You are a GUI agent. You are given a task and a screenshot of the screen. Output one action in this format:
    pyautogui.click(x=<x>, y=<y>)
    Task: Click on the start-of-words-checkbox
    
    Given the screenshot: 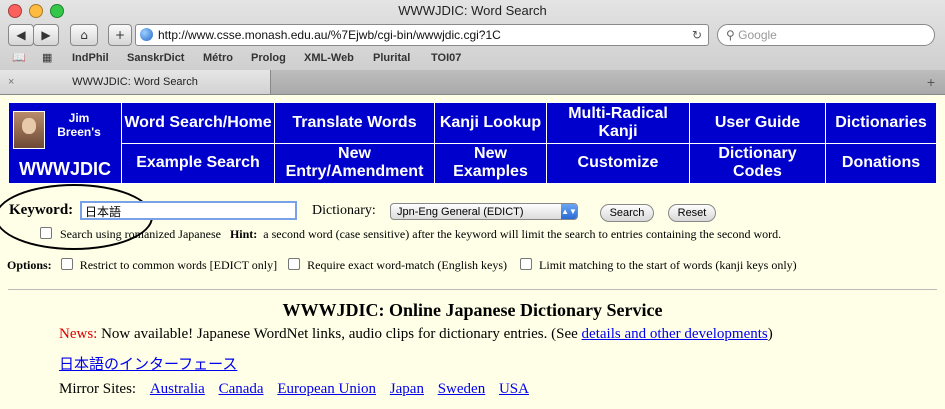 What is the action you would take?
    pyautogui.click(x=526, y=264)
    